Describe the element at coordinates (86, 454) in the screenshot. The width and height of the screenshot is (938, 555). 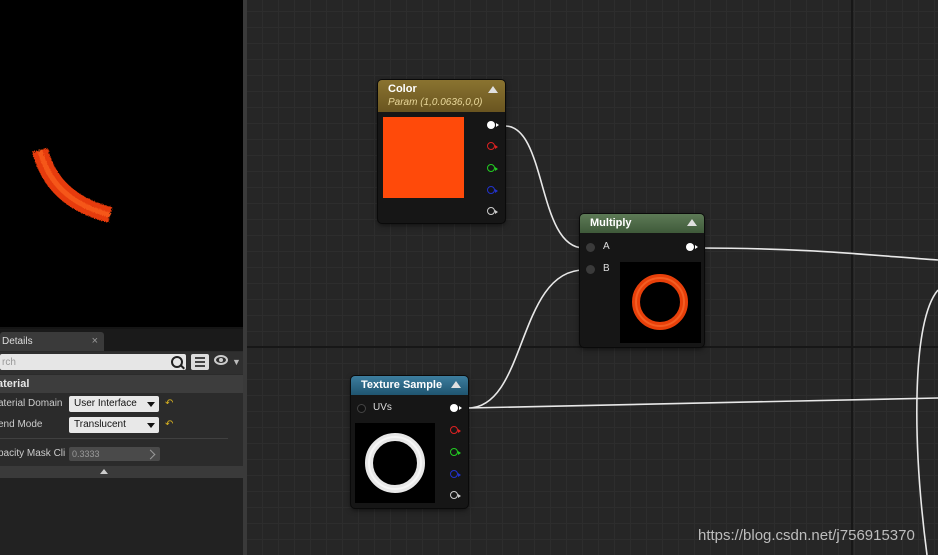
I see `field-value: 0.3333` at that location.